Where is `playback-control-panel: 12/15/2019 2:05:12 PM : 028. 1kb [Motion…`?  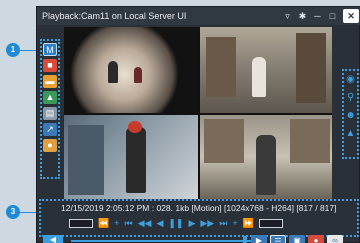 playback-control-panel: 12/15/2019 2:05:12 PM : 028. 1kb [Motion… is located at coordinates (199, 218).